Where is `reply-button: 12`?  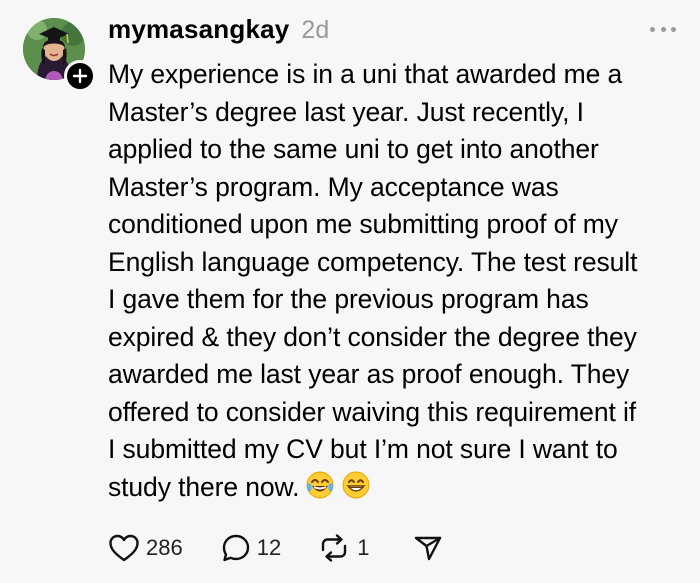 reply-button: 12 is located at coordinates (251, 548).